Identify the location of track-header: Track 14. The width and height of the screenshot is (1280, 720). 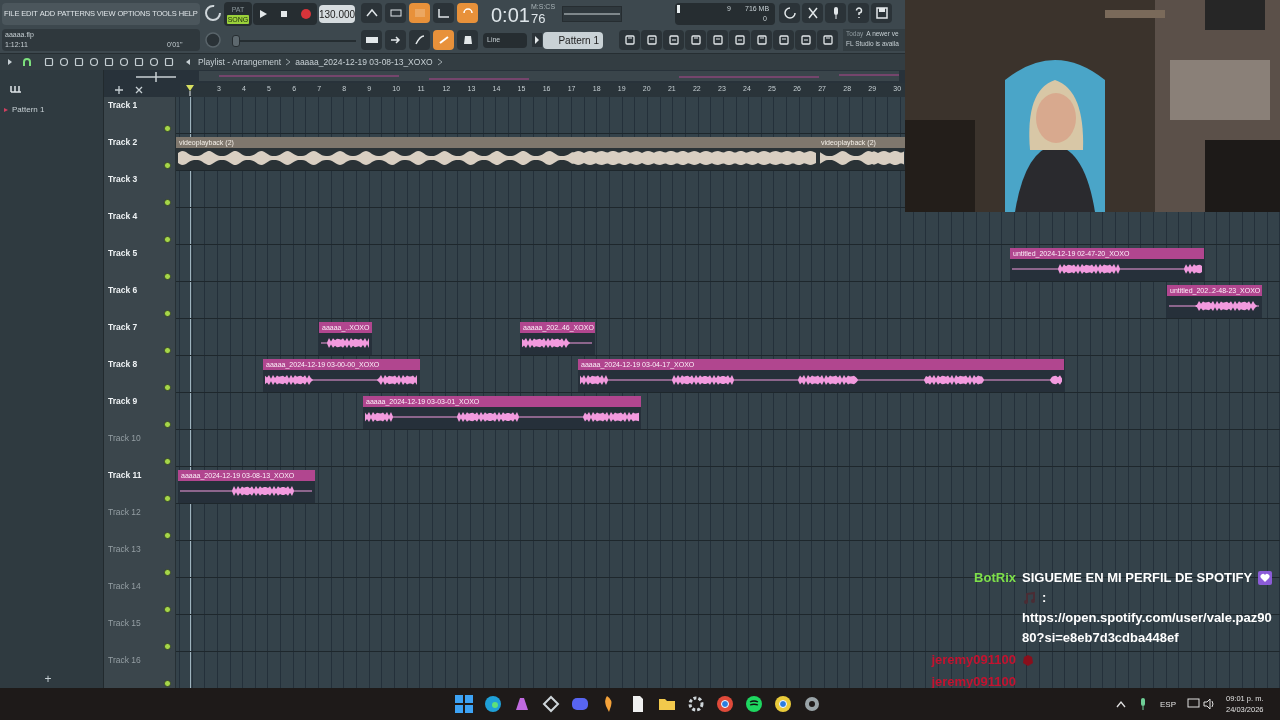
(140, 596).